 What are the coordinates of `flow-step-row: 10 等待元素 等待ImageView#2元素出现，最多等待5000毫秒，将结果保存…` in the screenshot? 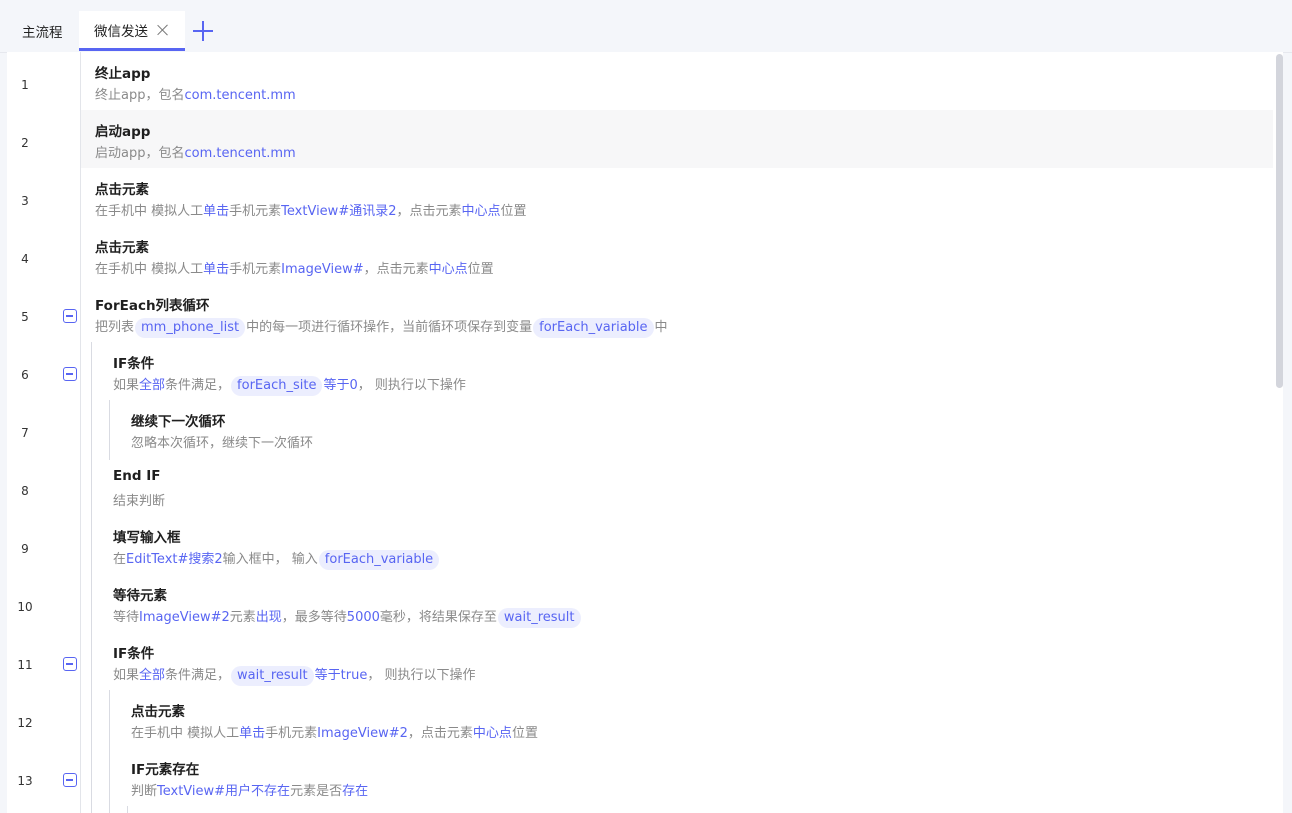 It's located at (640, 603).